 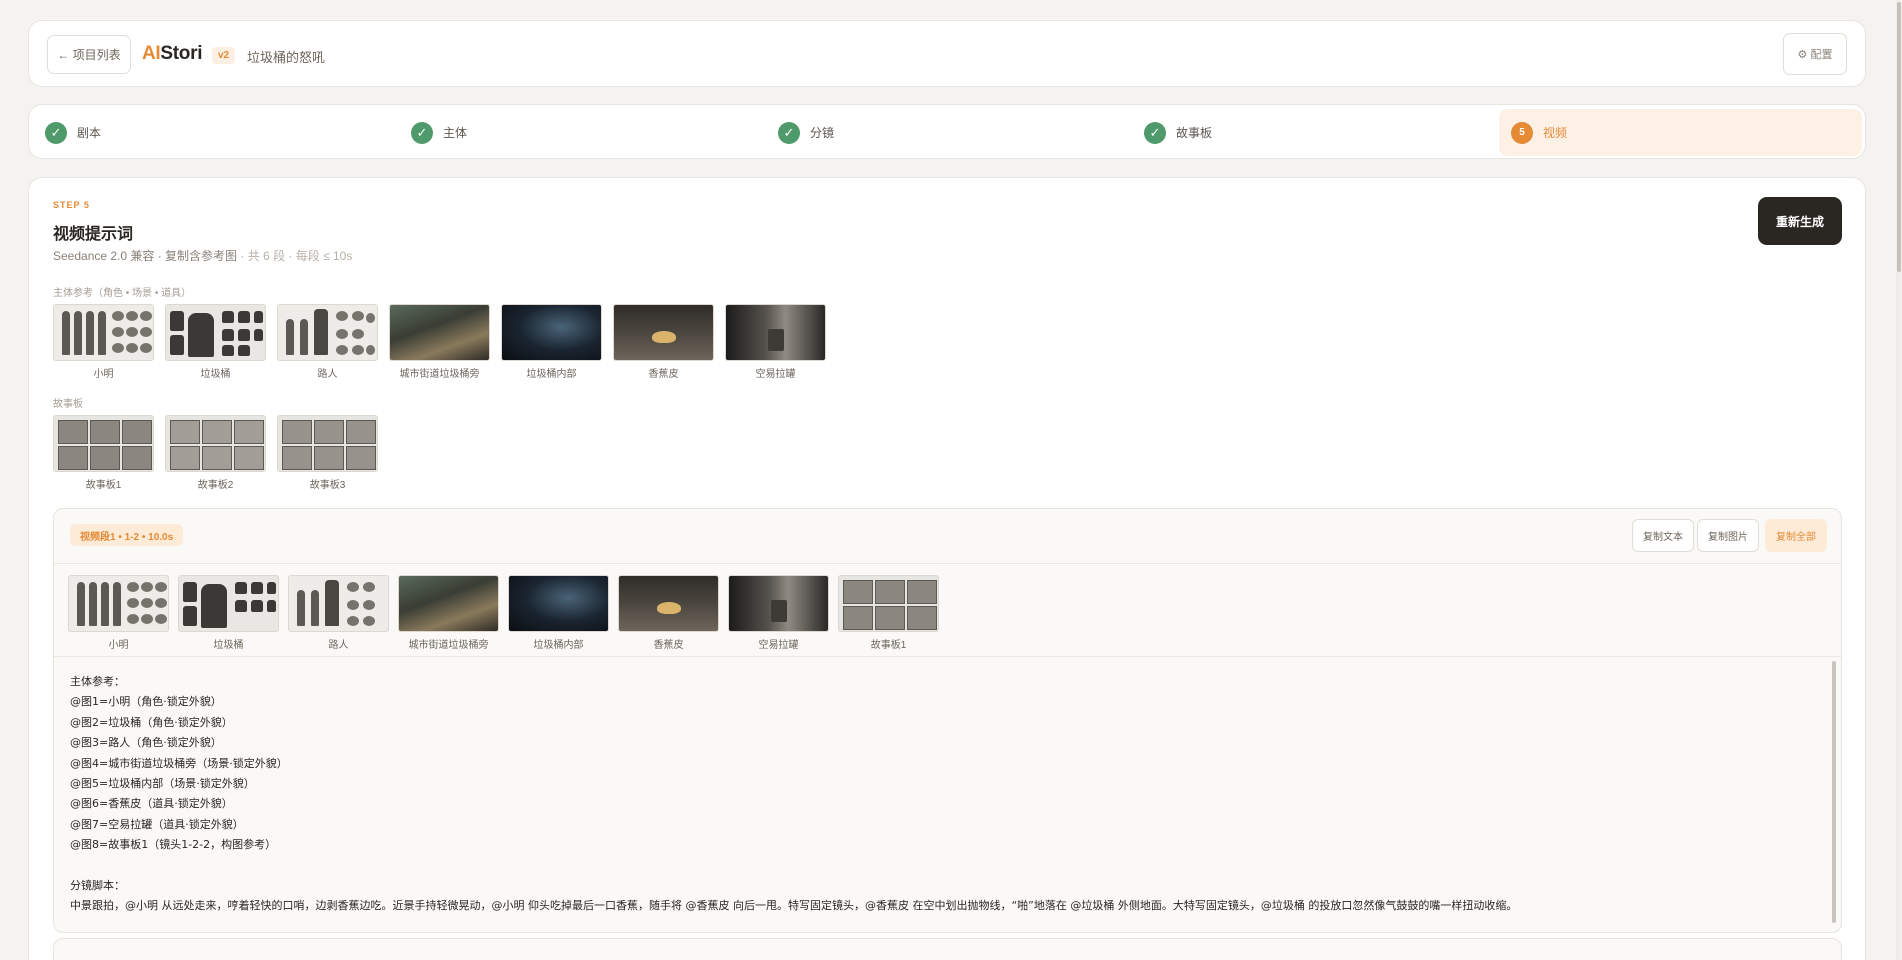 What do you see at coordinates (947, 949) in the screenshot?
I see `video-segment-card-next` at bounding box center [947, 949].